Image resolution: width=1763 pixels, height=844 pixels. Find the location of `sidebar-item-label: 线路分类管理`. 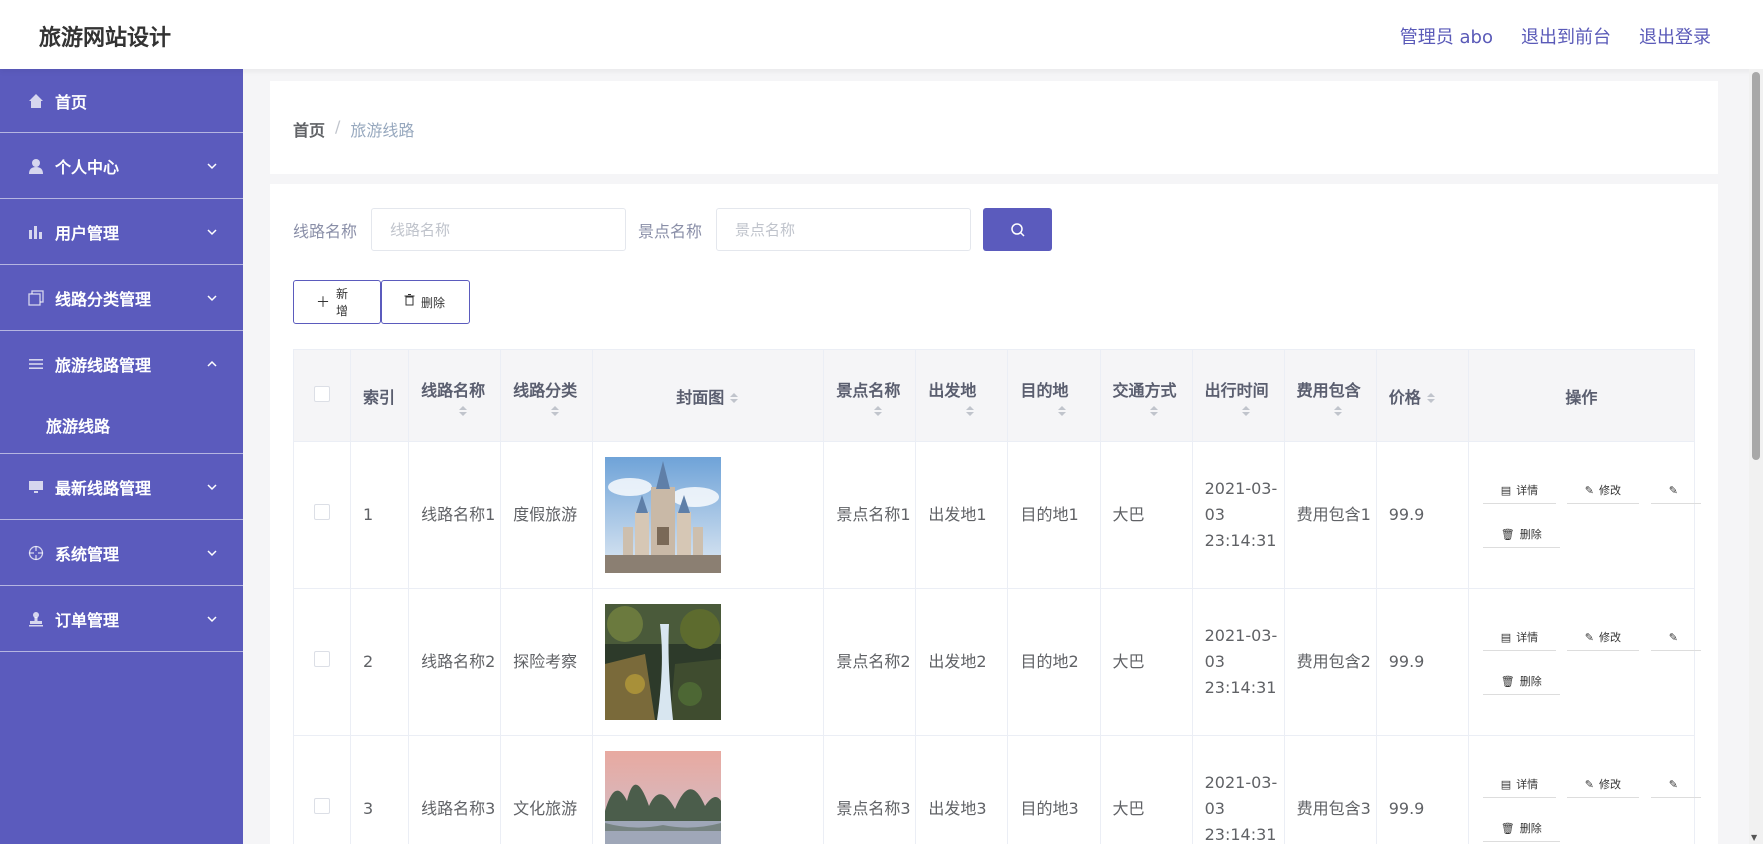

sidebar-item-label: 线路分类管理 is located at coordinates (103, 299).